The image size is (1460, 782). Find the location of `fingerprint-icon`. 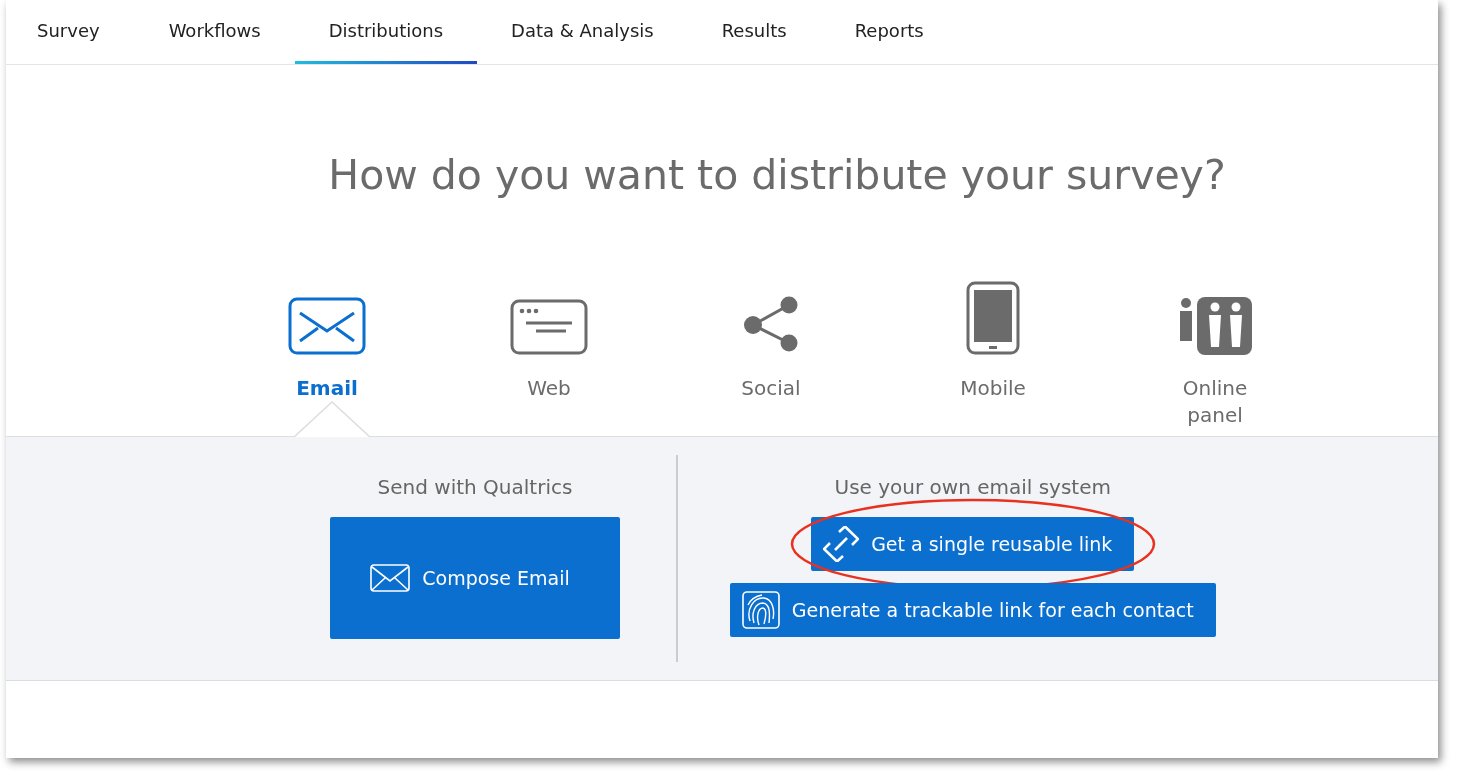

fingerprint-icon is located at coordinates (760, 610).